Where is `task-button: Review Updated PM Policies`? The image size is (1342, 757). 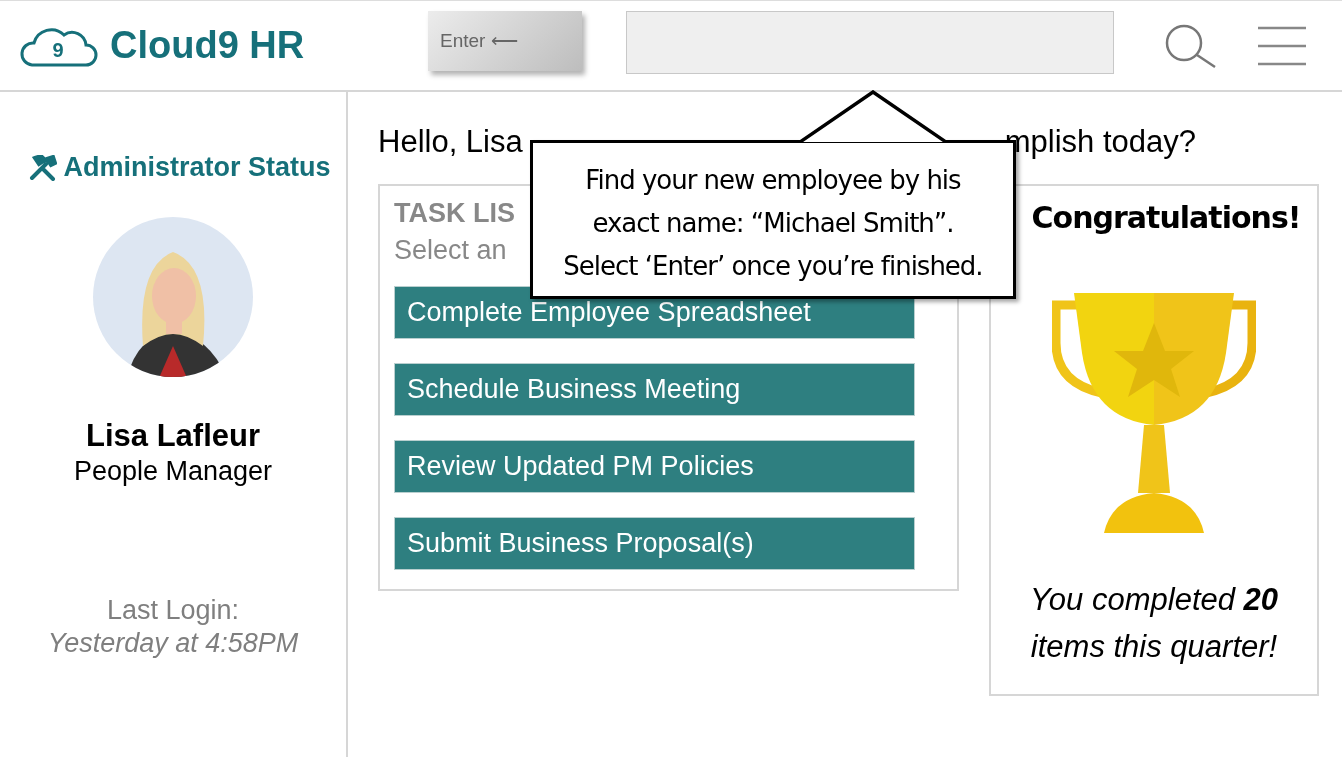
task-button: Review Updated PM Policies is located at coordinates (654, 466).